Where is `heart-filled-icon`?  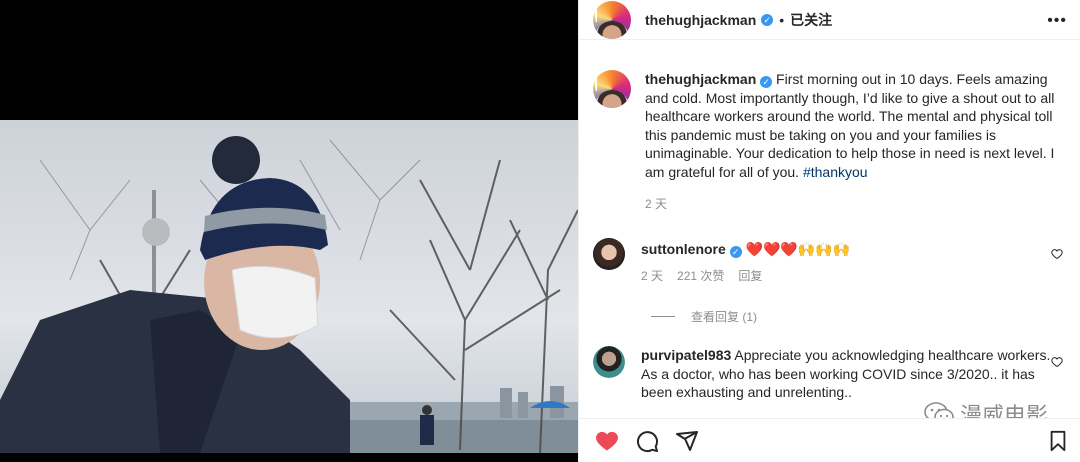
heart-filled-icon is located at coordinates (607, 441).